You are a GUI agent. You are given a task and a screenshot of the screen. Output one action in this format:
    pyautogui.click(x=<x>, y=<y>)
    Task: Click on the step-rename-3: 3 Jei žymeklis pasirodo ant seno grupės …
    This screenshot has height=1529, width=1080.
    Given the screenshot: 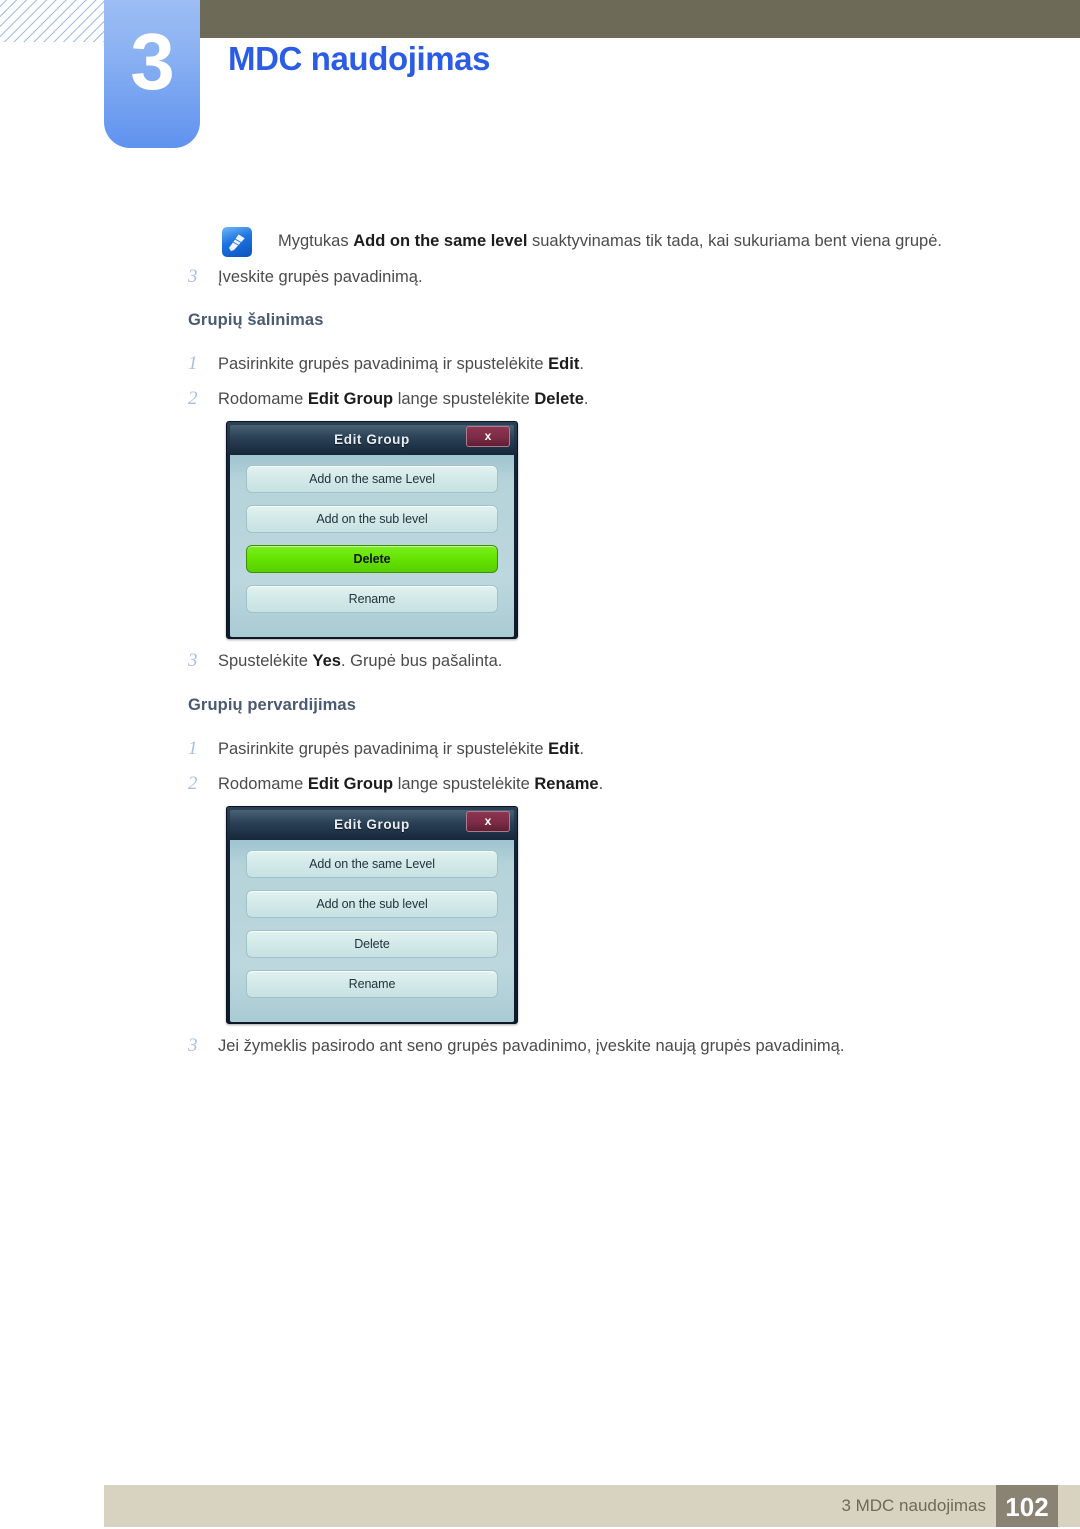 What is the action you would take?
    pyautogui.click(x=516, y=1046)
    